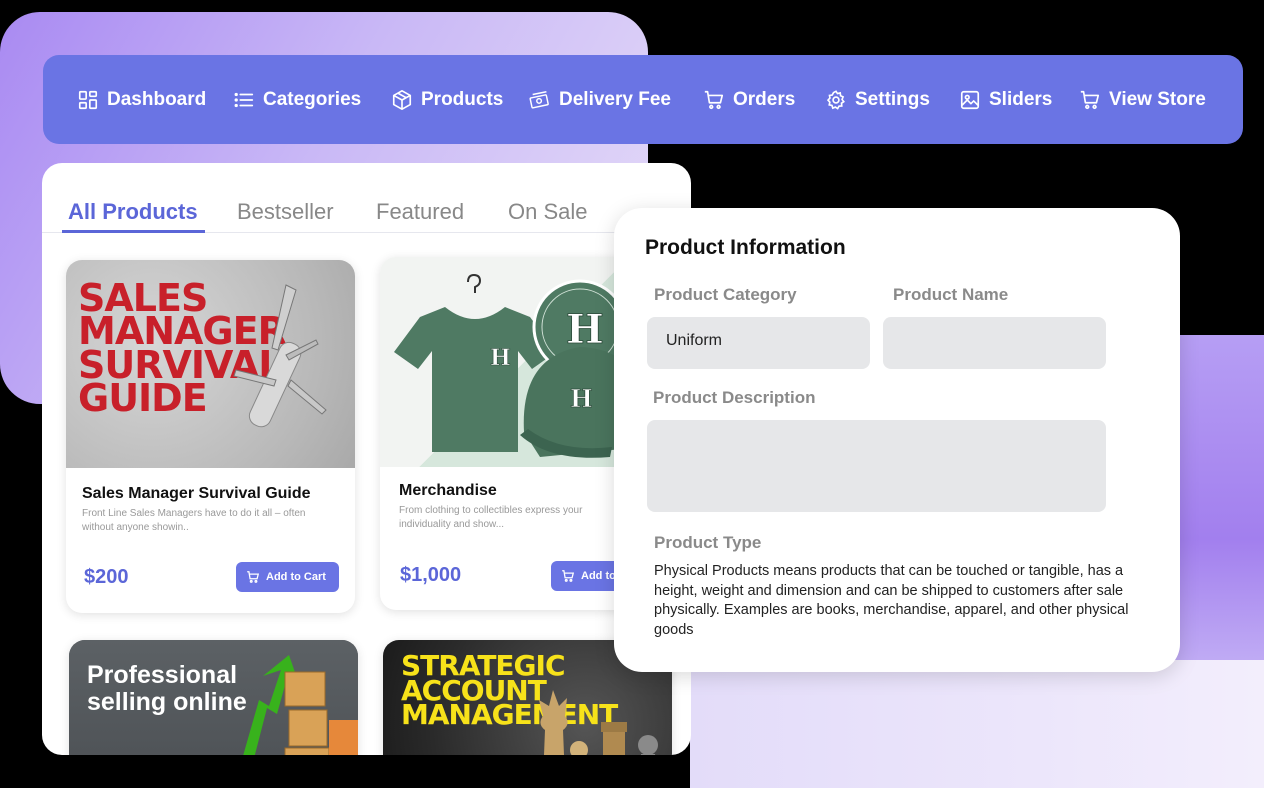 The height and width of the screenshot is (788, 1264). Describe the element at coordinates (366, 213) in the screenshot. I see `product-tabs: All Products Bestseller Featured On Sale` at that location.